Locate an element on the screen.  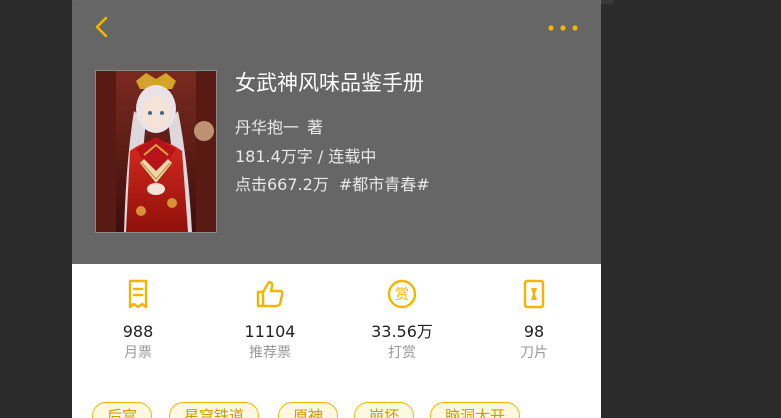
stat-label: 月票 is located at coordinates (138, 353).